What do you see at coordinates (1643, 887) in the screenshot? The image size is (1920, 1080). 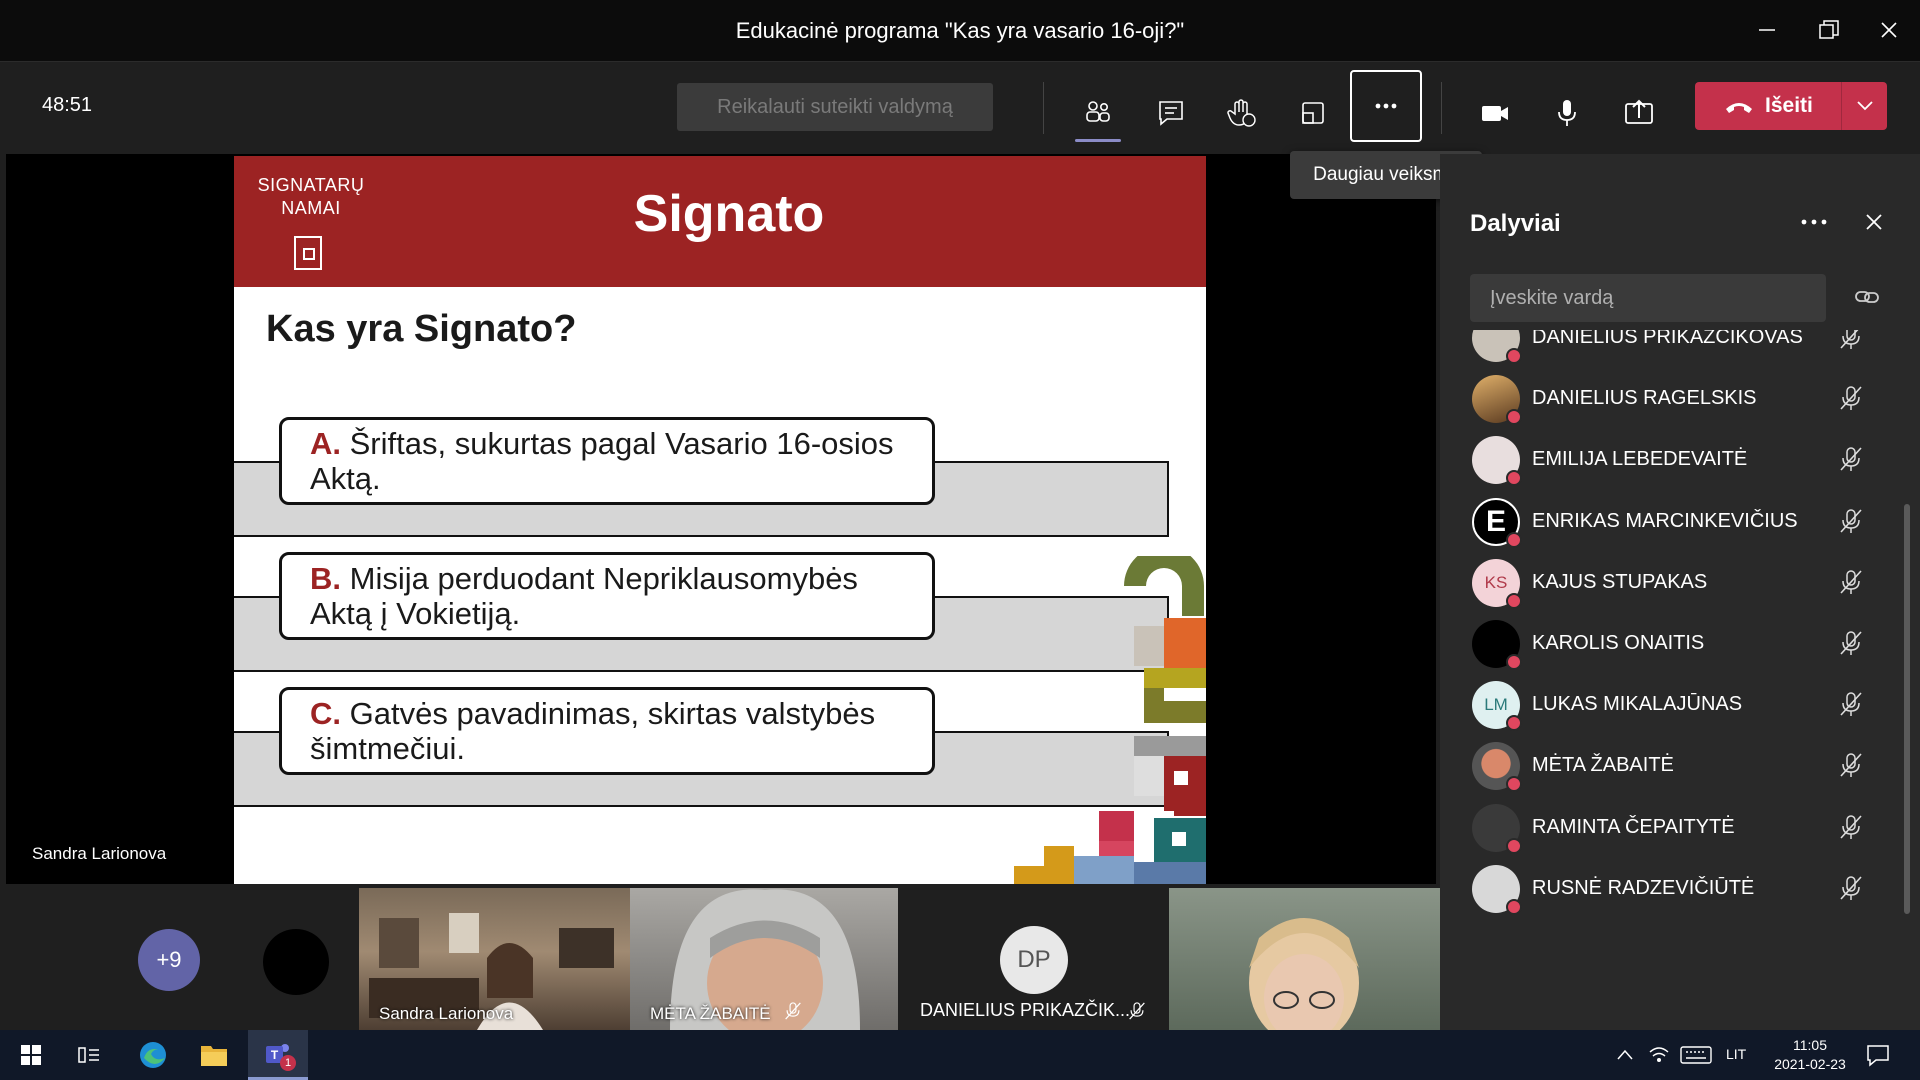 I see `participant-name: RUSNĖ RADZEVIČIŪTĖ` at bounding box center [1643, 887].